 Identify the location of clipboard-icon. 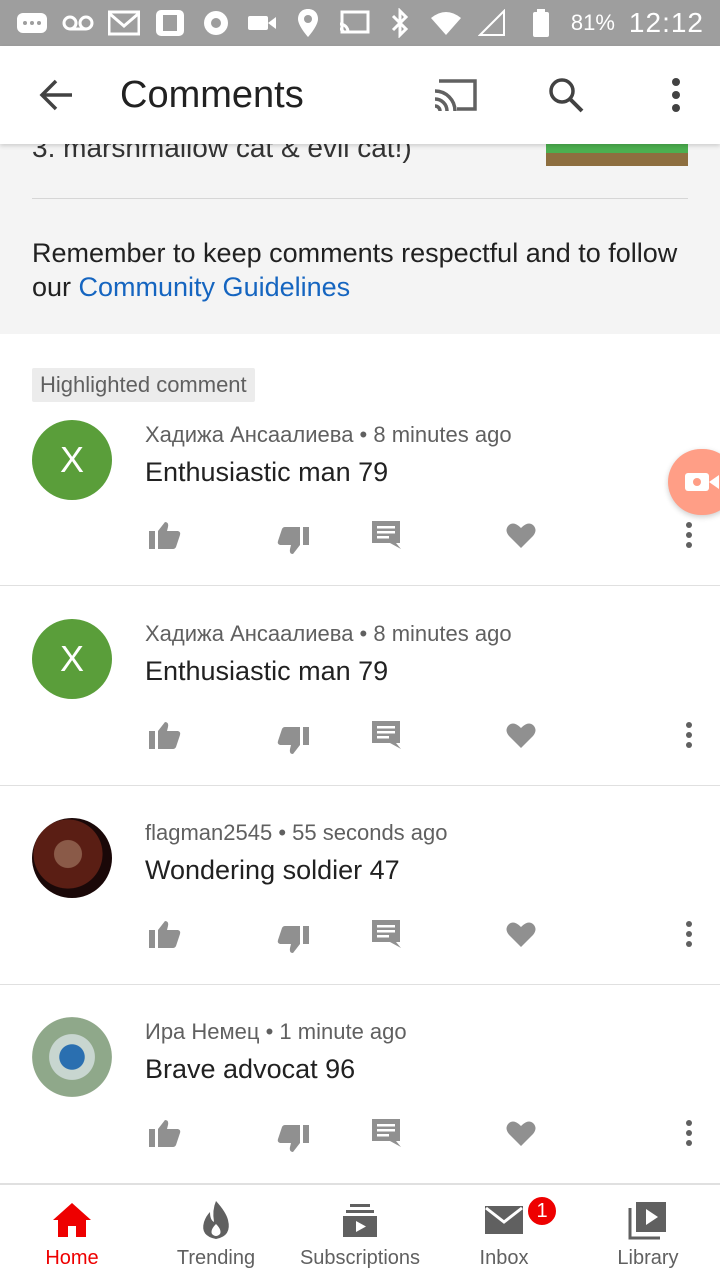
(170, 23).